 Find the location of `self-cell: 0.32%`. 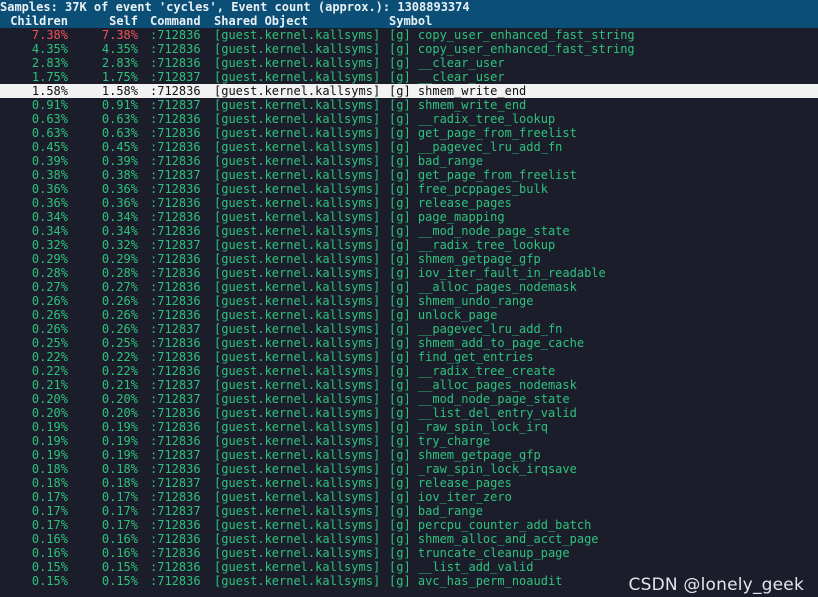

self-cell: 0.32% is located at coordinates (119, 245).